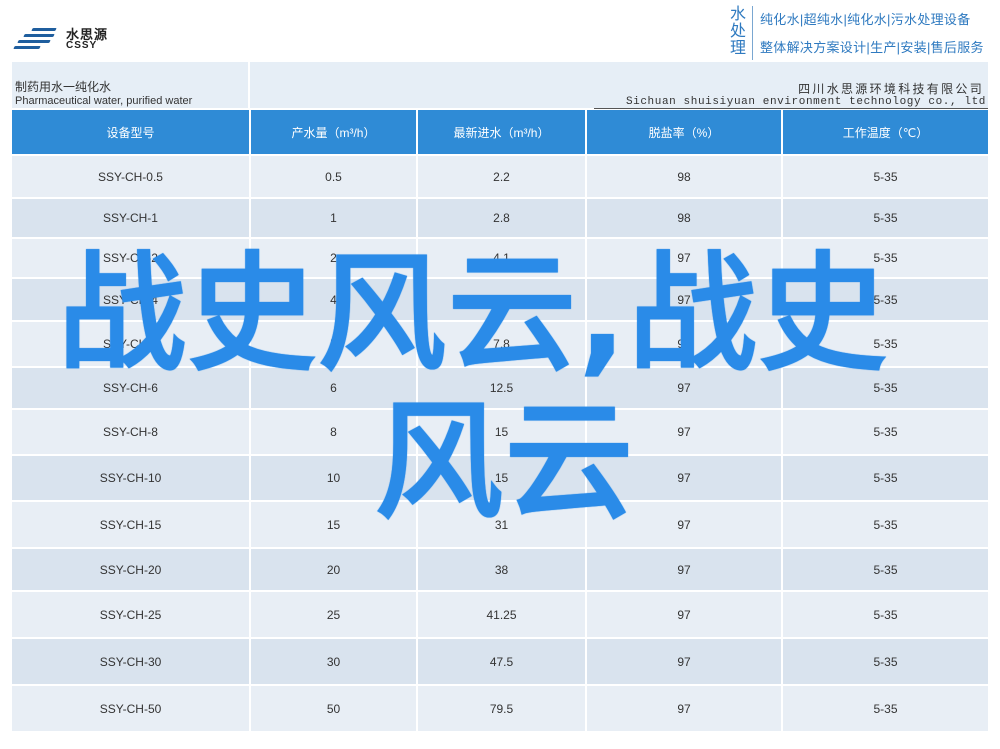 The width and height of the screenshot is (1000, 749). Describe the element at coordinates (334, 133) in the screenshot. I see `header-output: 产水量（m³/h）` at that location.